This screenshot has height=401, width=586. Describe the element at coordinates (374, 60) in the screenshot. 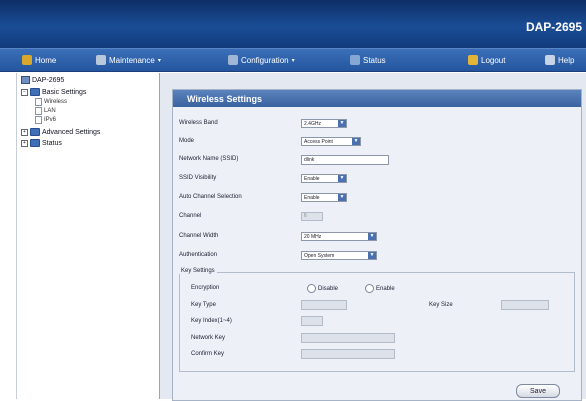

I see `menu-status-label: Status` at that location.